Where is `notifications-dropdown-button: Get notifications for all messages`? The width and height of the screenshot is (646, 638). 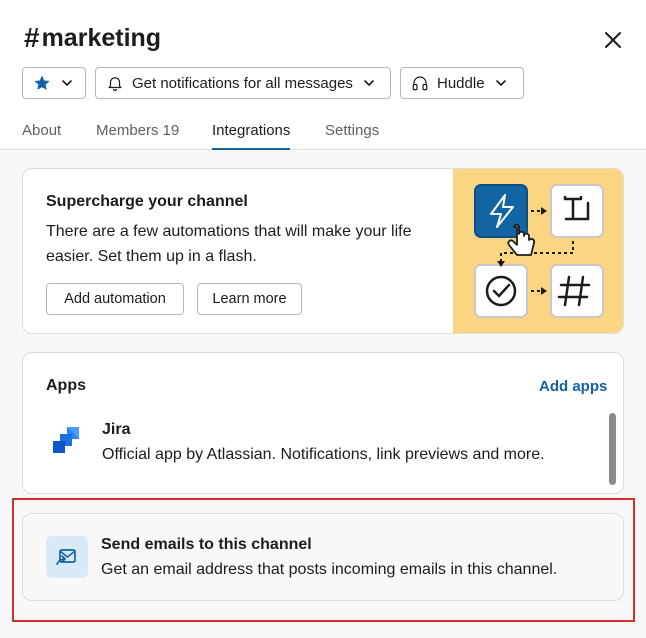
notifications-dropdown-button: Get notifications for all messages is located at coordinates (243, 83).